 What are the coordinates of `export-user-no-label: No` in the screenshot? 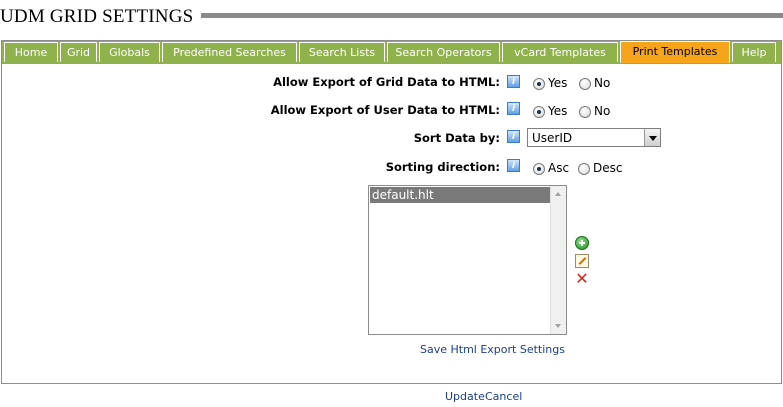 It's located at (602, 111).